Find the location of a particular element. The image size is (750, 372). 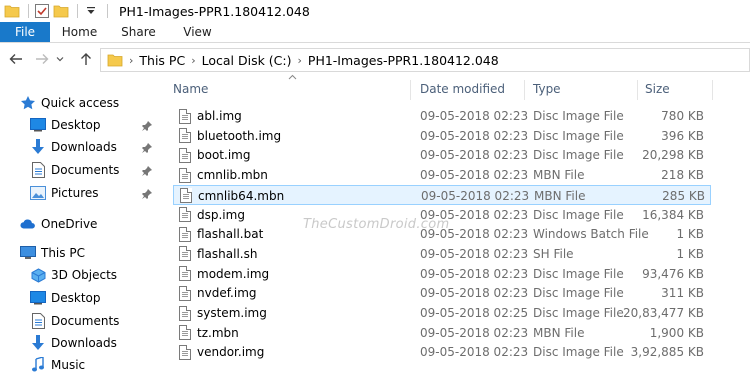

tab-view: View is located at coordinates (197, 32).